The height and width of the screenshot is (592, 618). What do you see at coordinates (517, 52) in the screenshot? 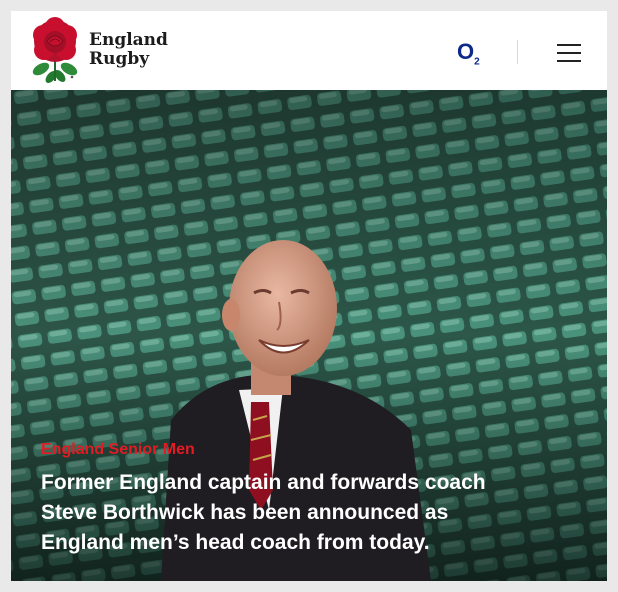
I see `header-divider` at bounding box center [517, 52].